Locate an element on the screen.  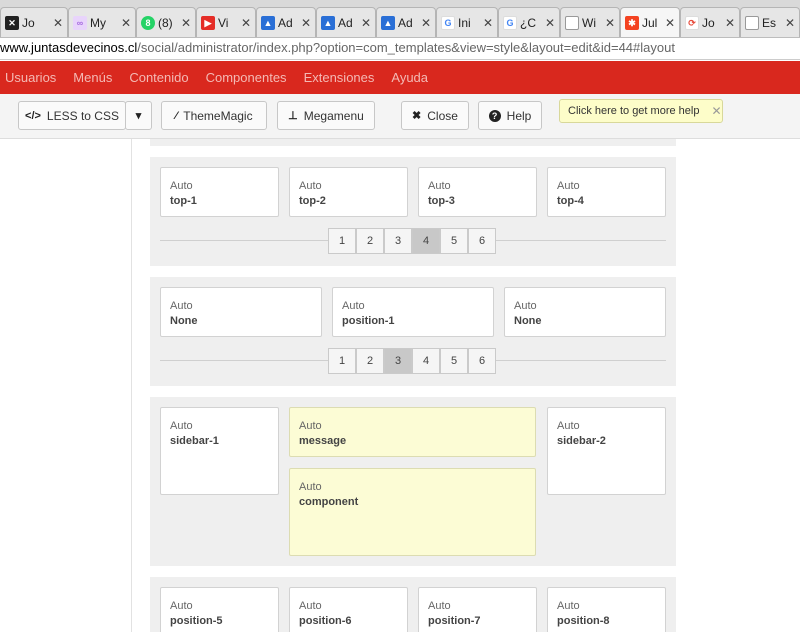
position-block-none-right: Auto None is located at coordinates (585, 312).